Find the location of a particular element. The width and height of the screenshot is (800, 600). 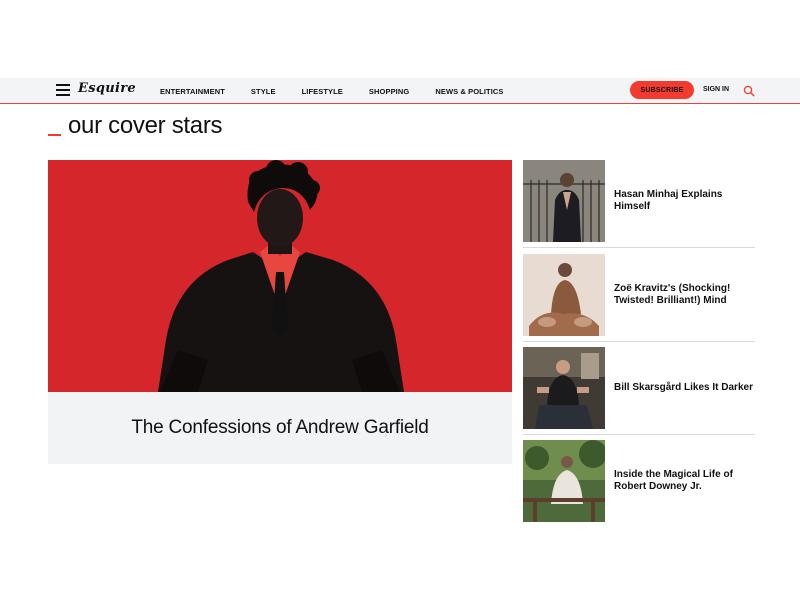

story-title: Hasan Minhaj Explains Himself is located at coordinates (686, 201).